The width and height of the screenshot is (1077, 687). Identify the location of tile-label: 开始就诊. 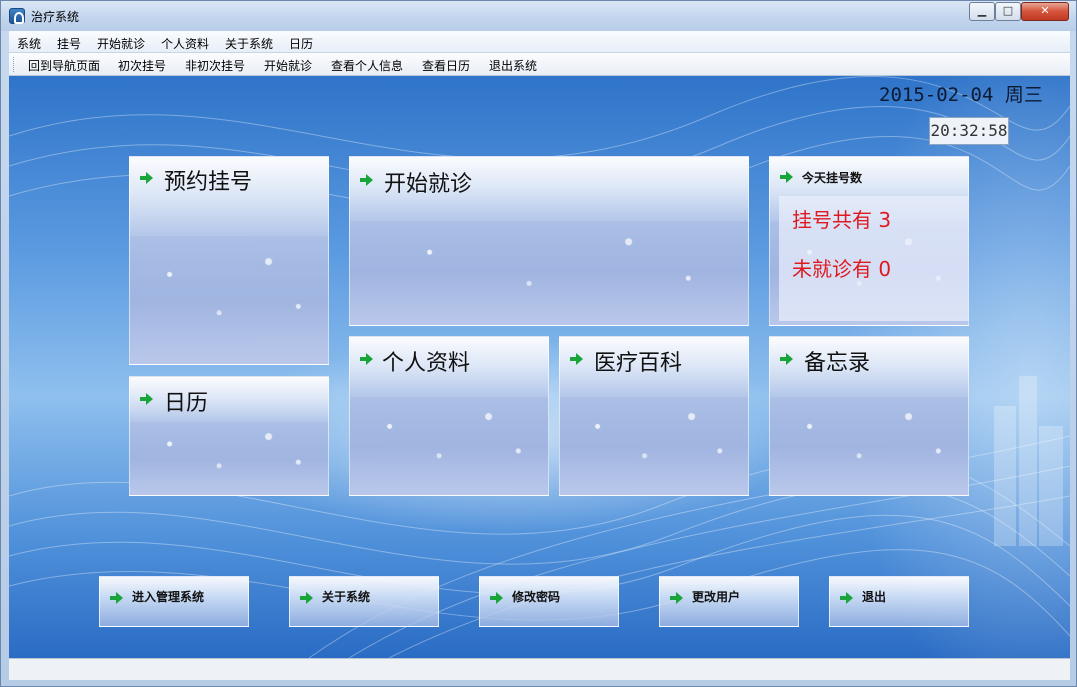
(428, 184).